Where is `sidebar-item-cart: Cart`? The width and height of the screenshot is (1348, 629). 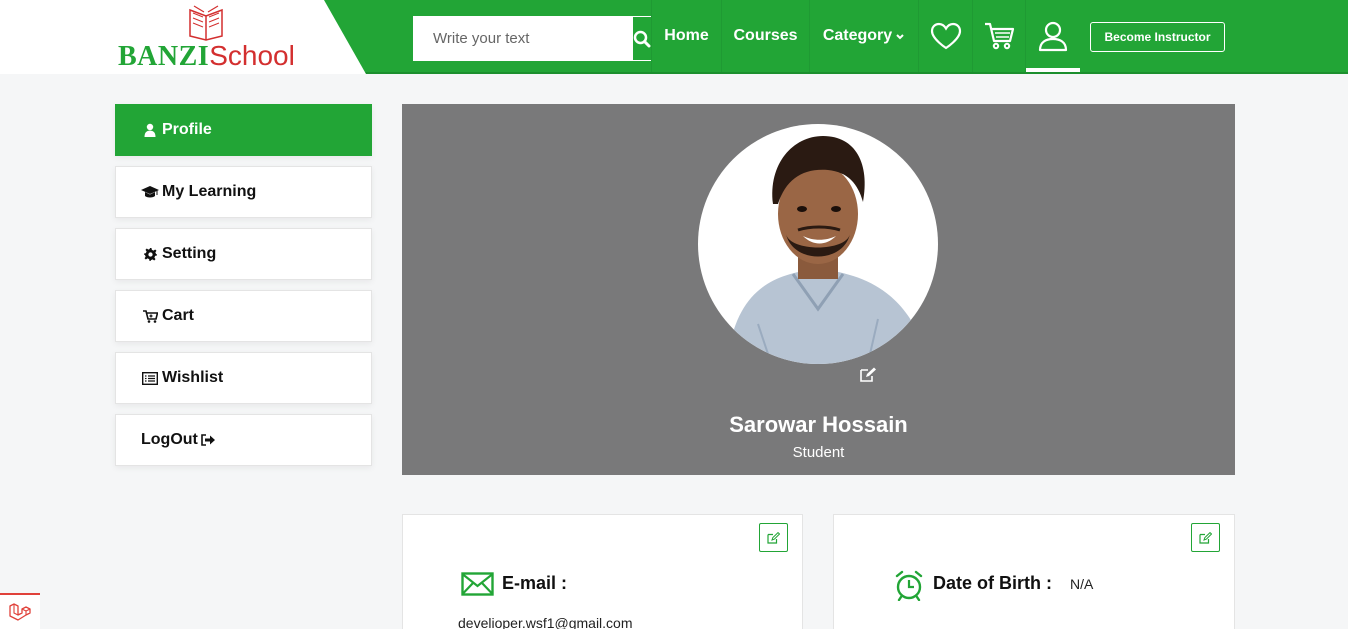 sidebar-item-cart: Cart is located at coordinates (243, 316).